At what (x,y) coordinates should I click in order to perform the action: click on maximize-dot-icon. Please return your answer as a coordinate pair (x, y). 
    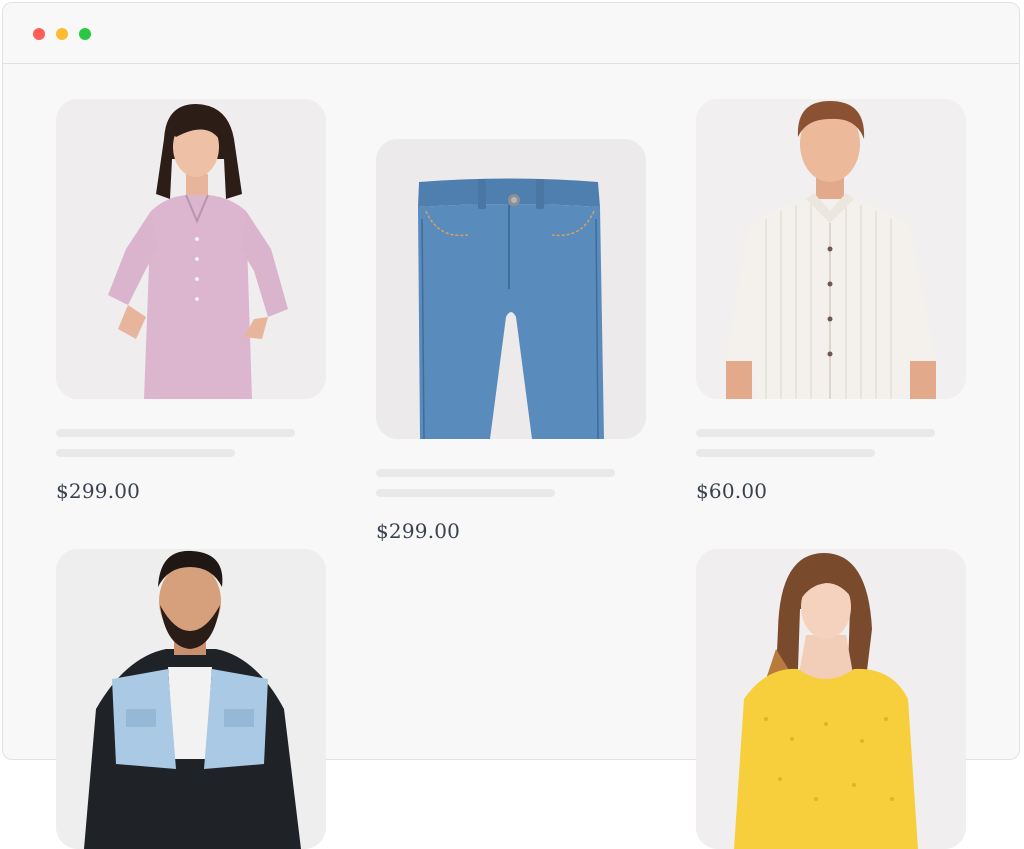
    Looking at the image, I should click on (85, 34).